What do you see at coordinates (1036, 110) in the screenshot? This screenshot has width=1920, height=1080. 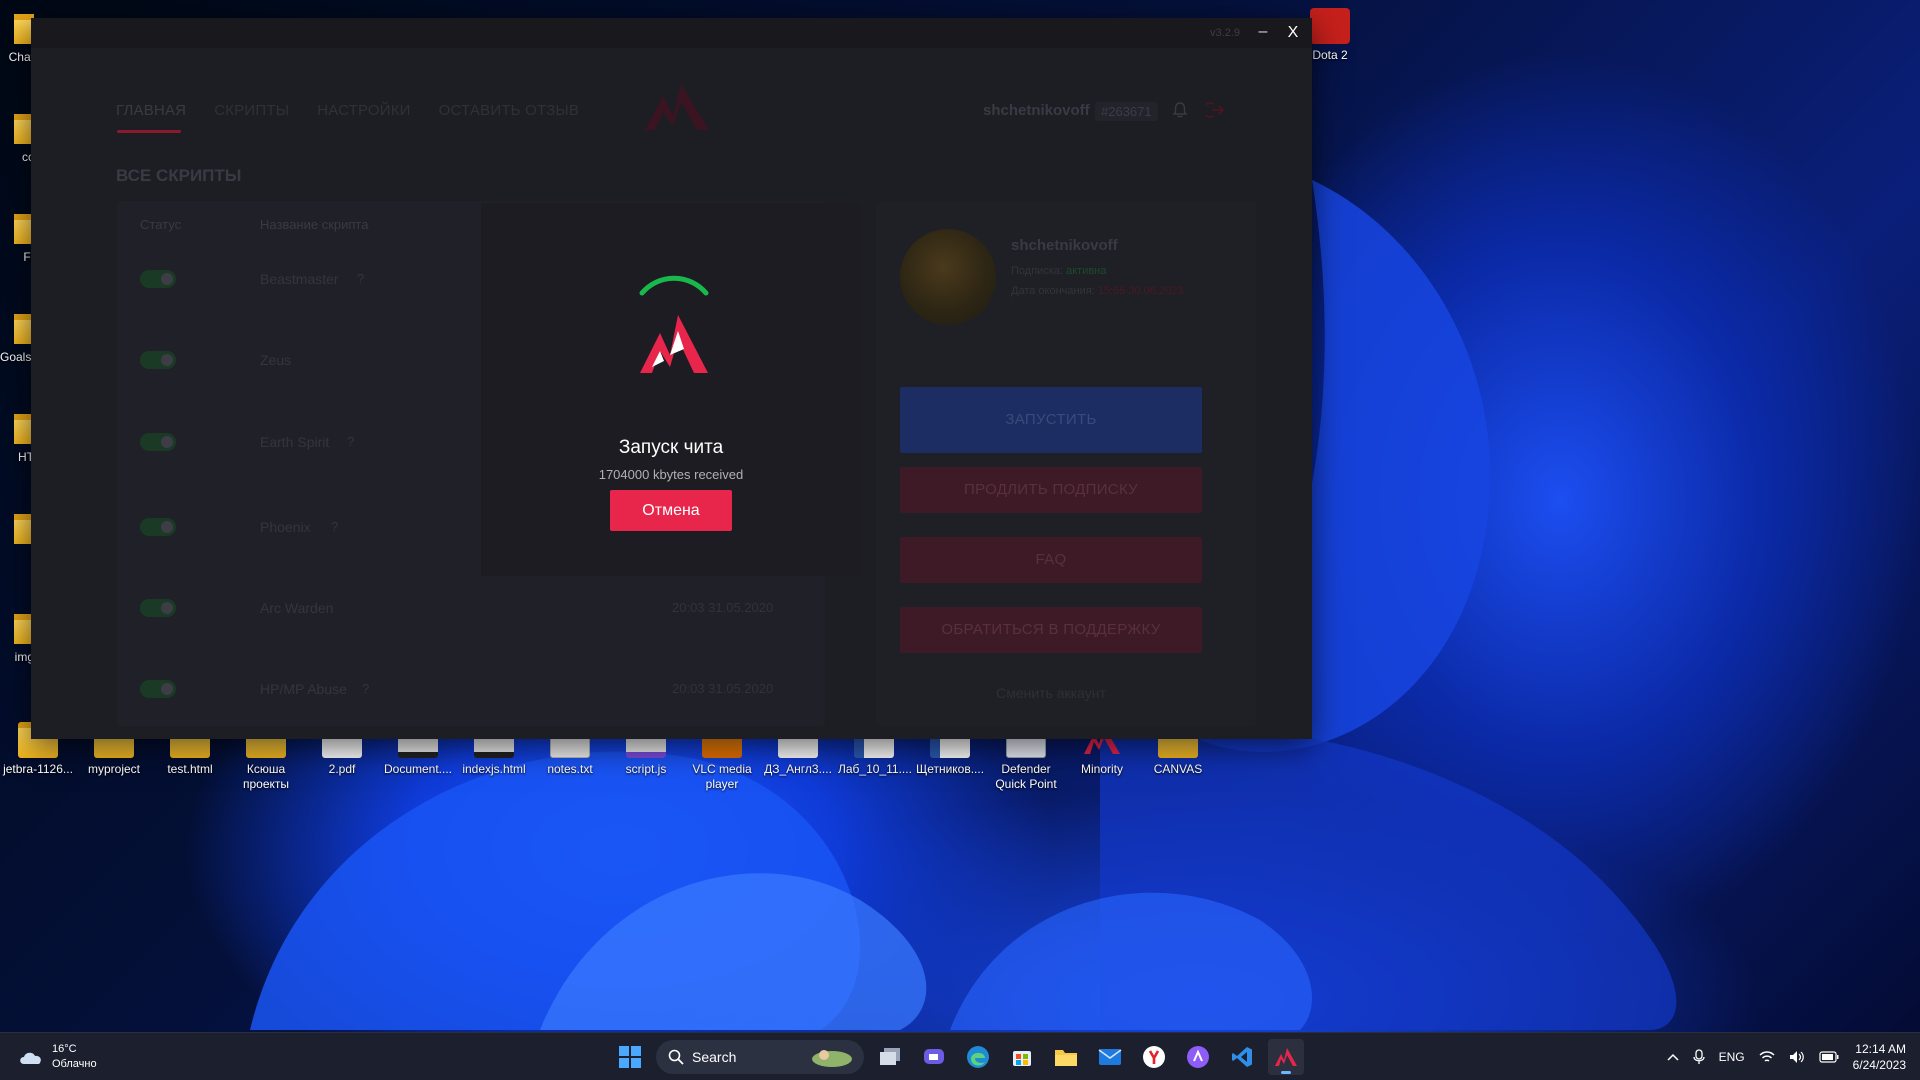 I see `header-username: shchetnikovoff` at bounding box center [1036, 110].